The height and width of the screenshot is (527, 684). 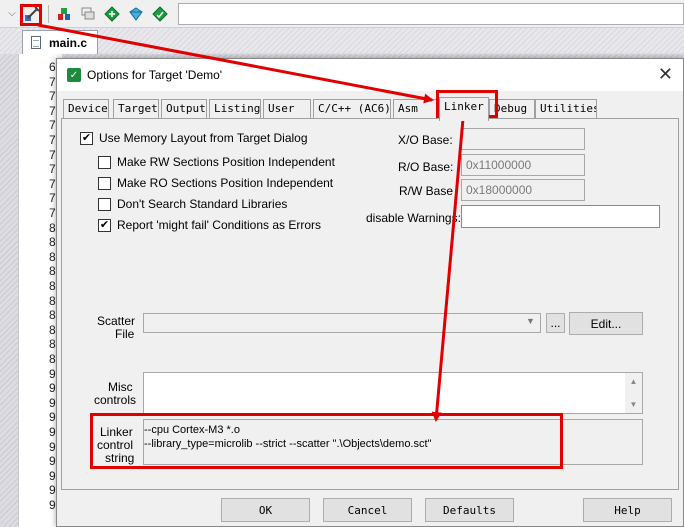 What do you see at coordinates (464, 109) in the screenshot?
I see `tab-linker: Linker` at bounding box center [464, 109].